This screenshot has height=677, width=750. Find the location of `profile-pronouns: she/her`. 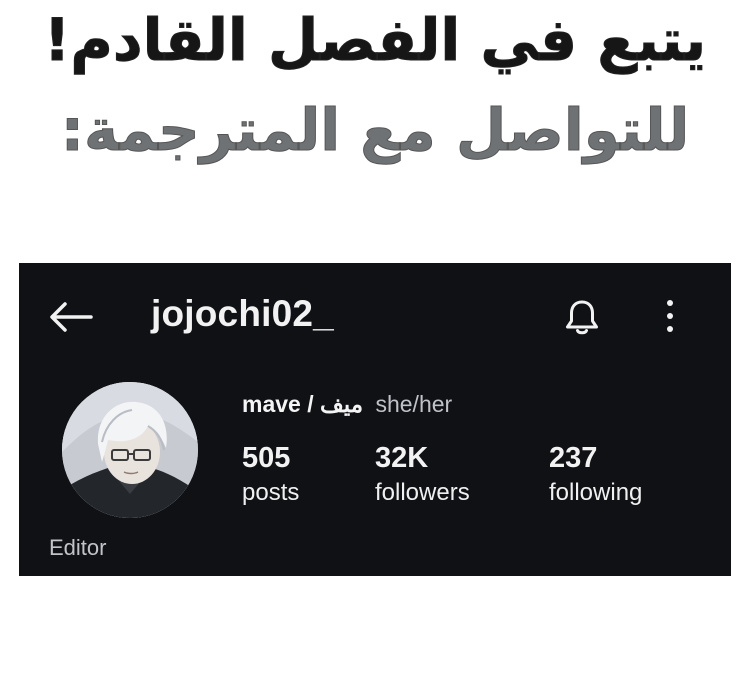

profile-pronouns: she/her is located at coordinates (414, 404).